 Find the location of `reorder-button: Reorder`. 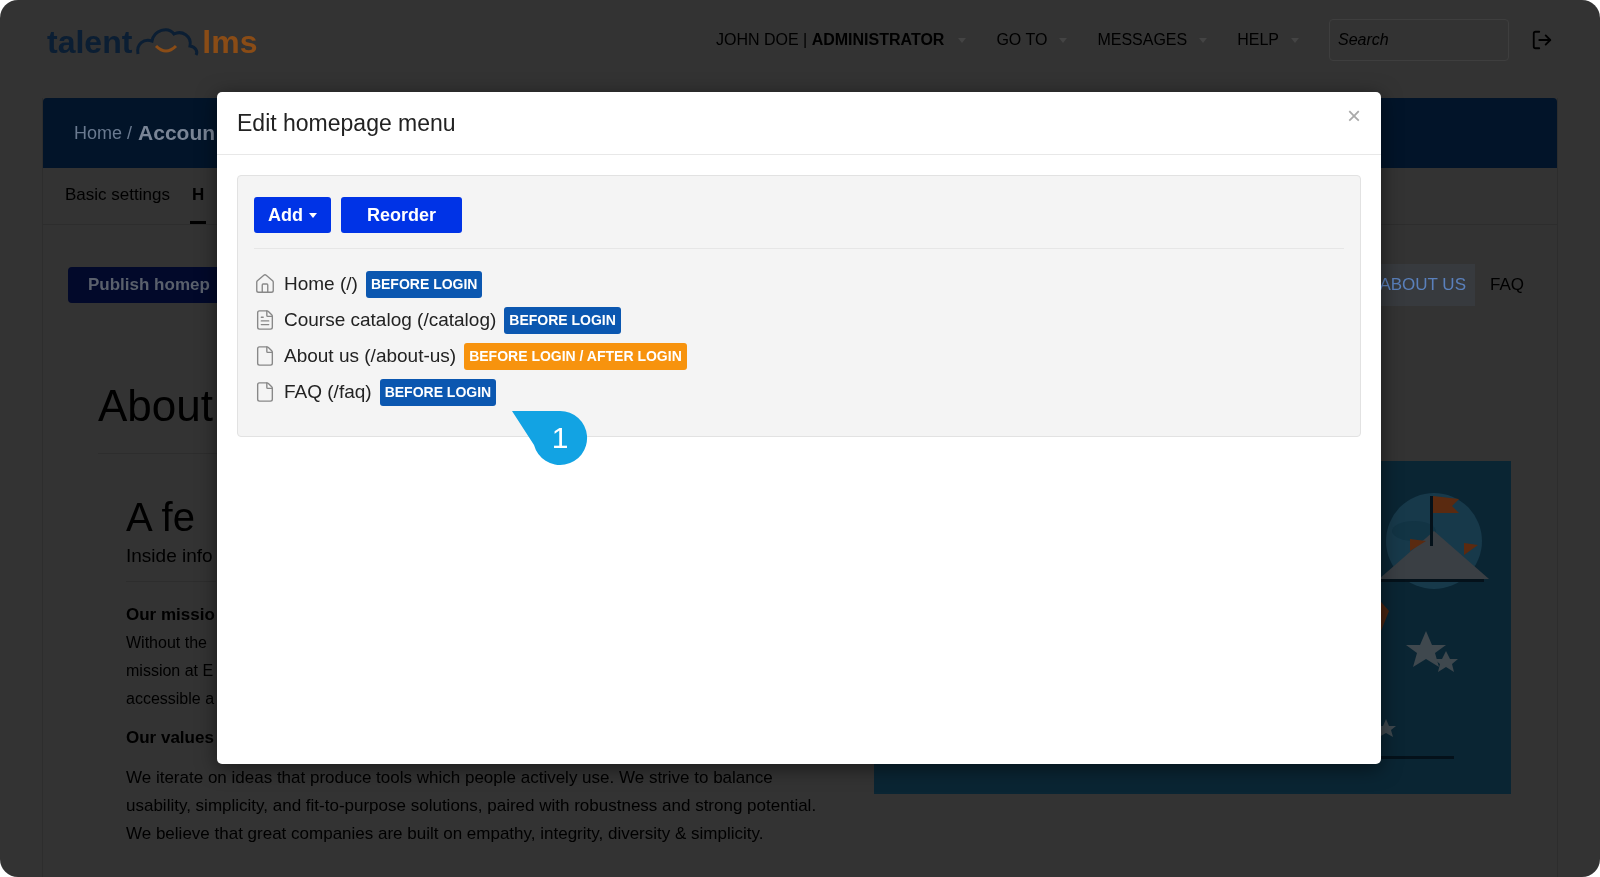

reorder-button: Reorder is located at coordinates (402, 215).